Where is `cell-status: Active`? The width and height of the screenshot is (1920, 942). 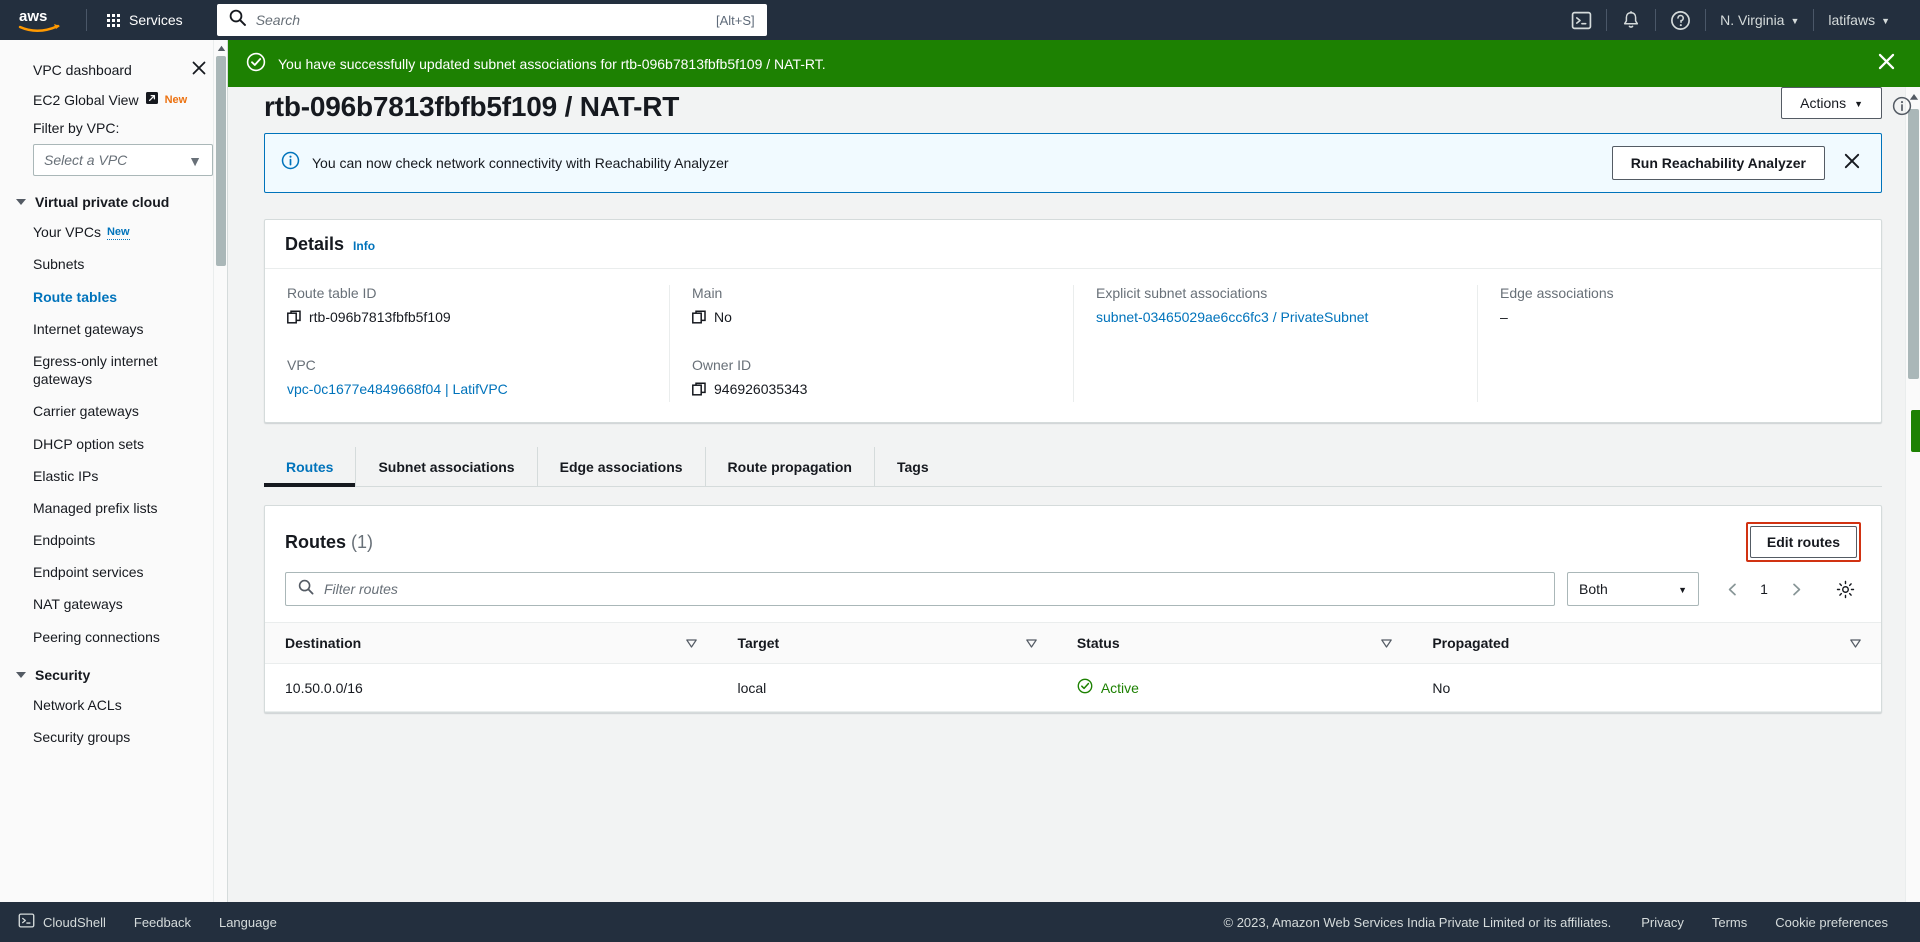 cell-status: Active is located at coordinates (1234, 688).